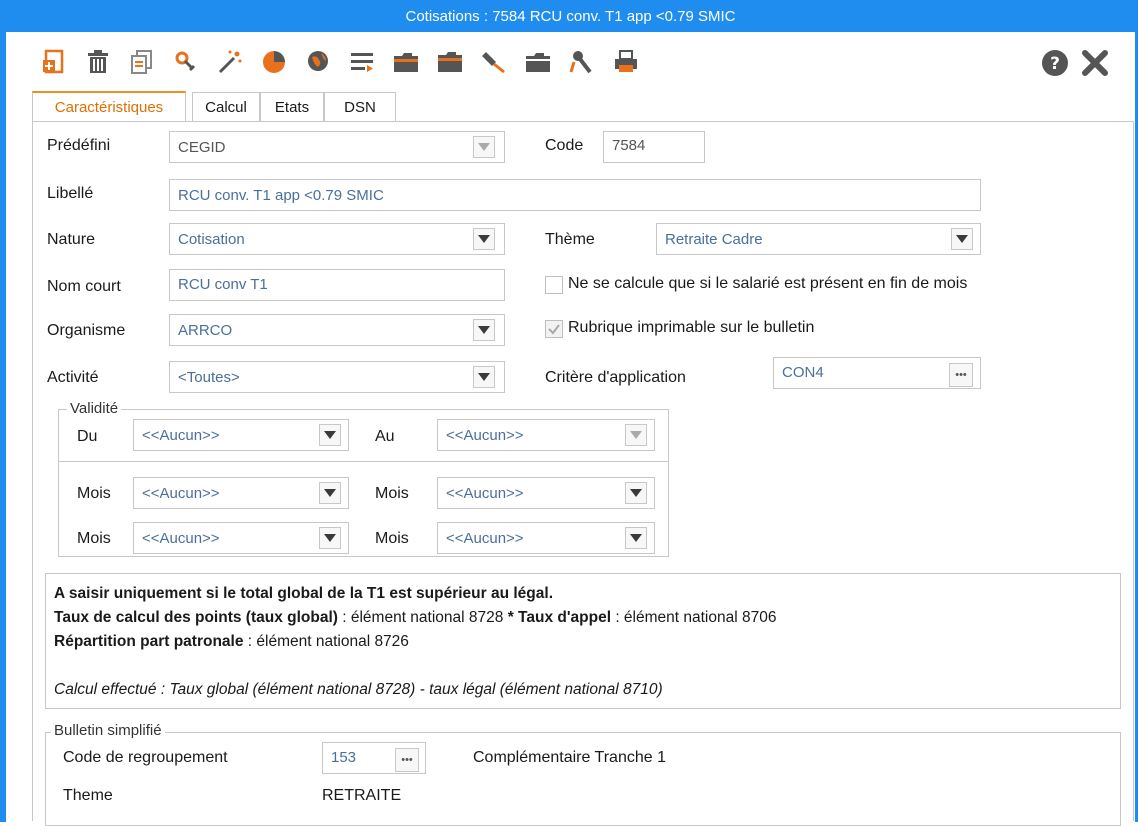  I want to click on theme-dropdown-button, so click(962, 239).